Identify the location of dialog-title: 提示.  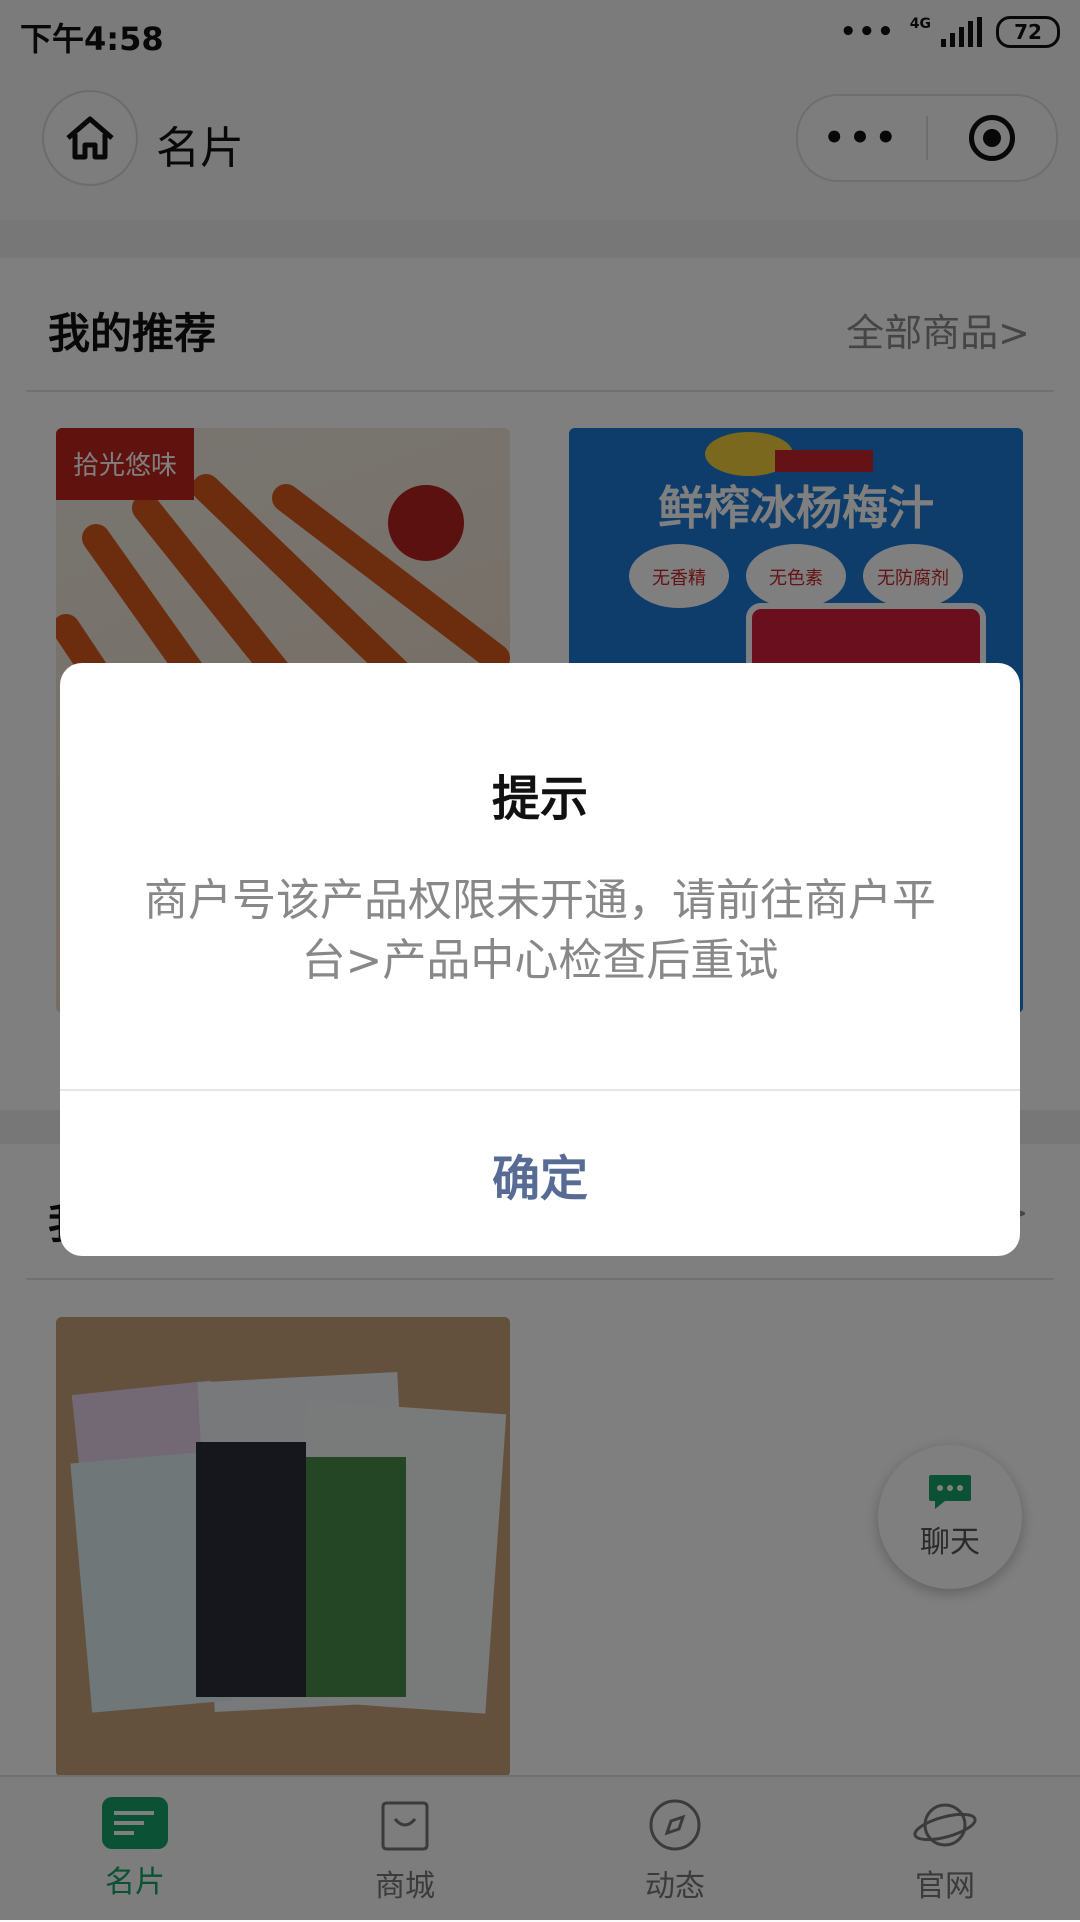
(539, 799).